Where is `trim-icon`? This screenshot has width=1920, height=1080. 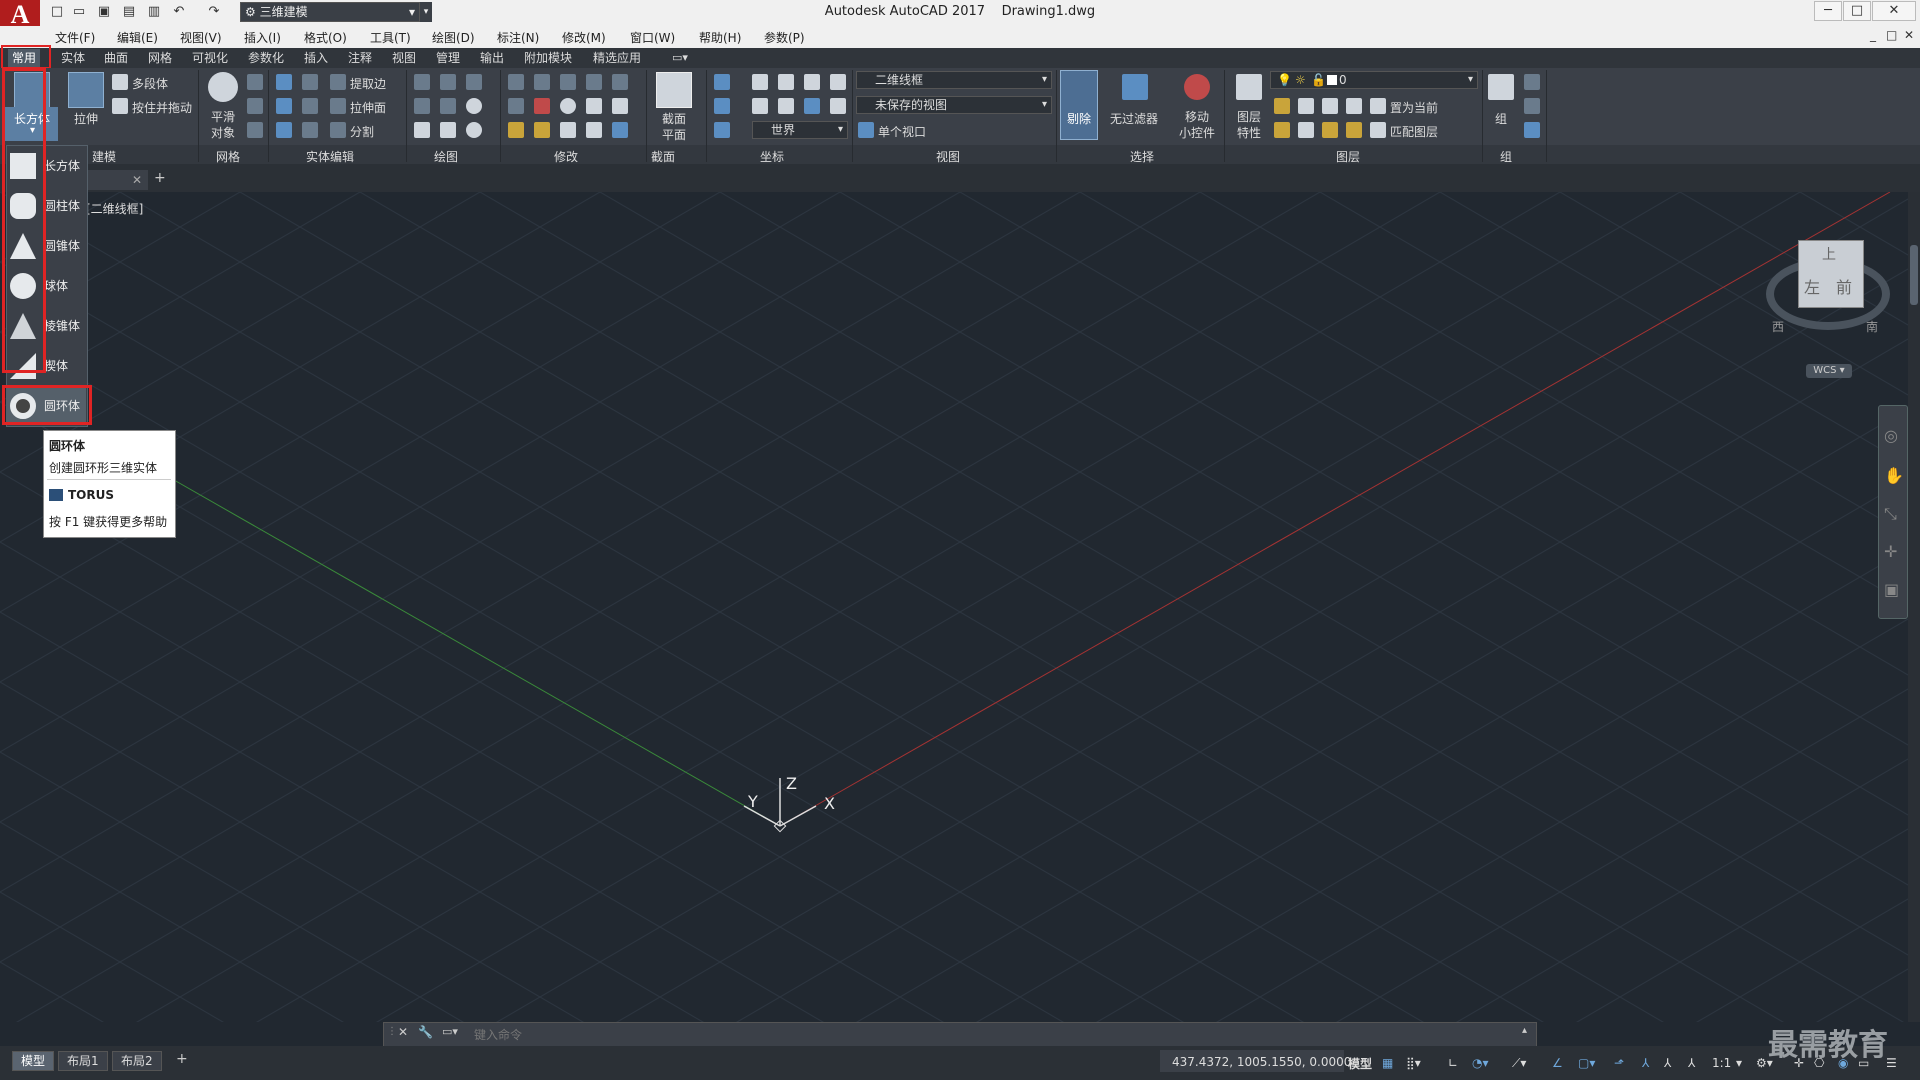
trim-icon is located at coordinates (620, 82).